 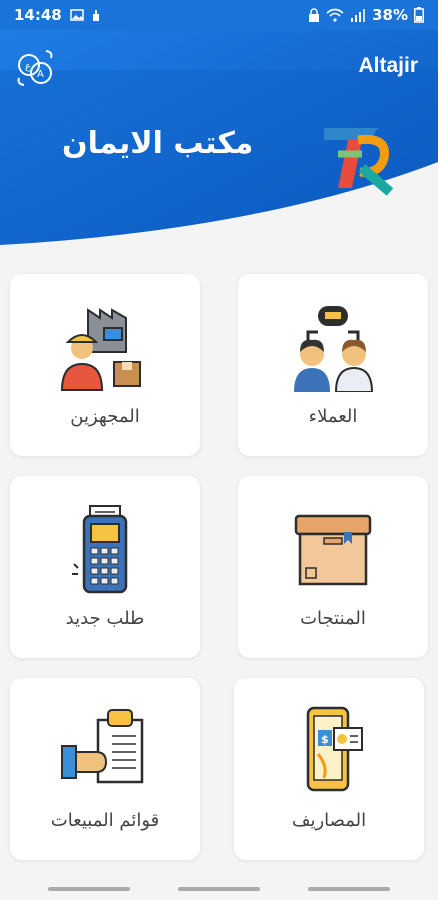 I want to click on card-expenses: $ المصاريف, so click(x=329, y=769).